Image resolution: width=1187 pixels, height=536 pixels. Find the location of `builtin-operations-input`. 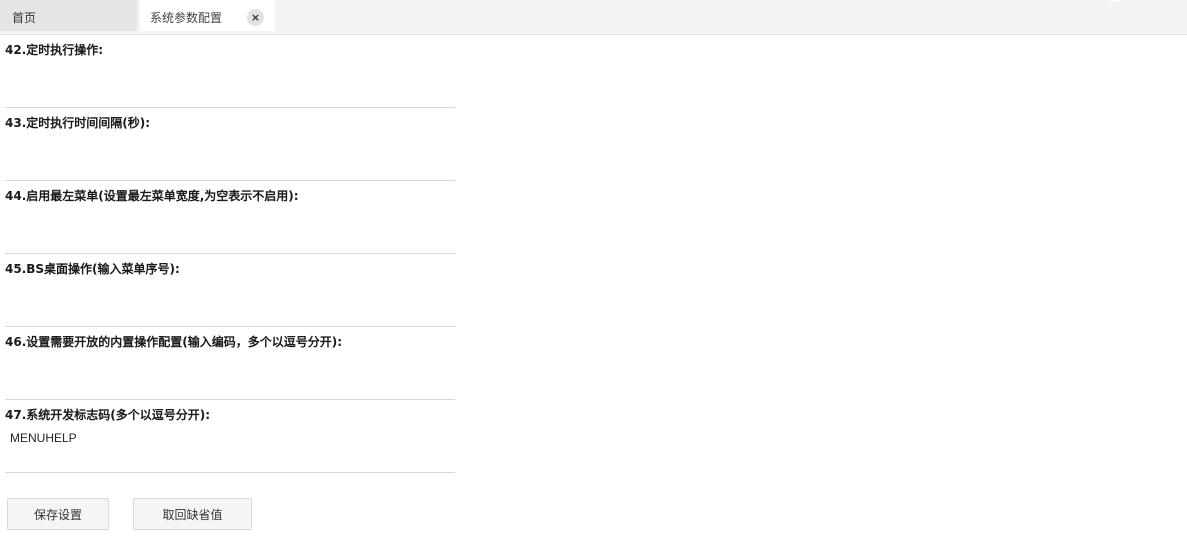

builtin-operations-input is located at coordinates (229, 365).